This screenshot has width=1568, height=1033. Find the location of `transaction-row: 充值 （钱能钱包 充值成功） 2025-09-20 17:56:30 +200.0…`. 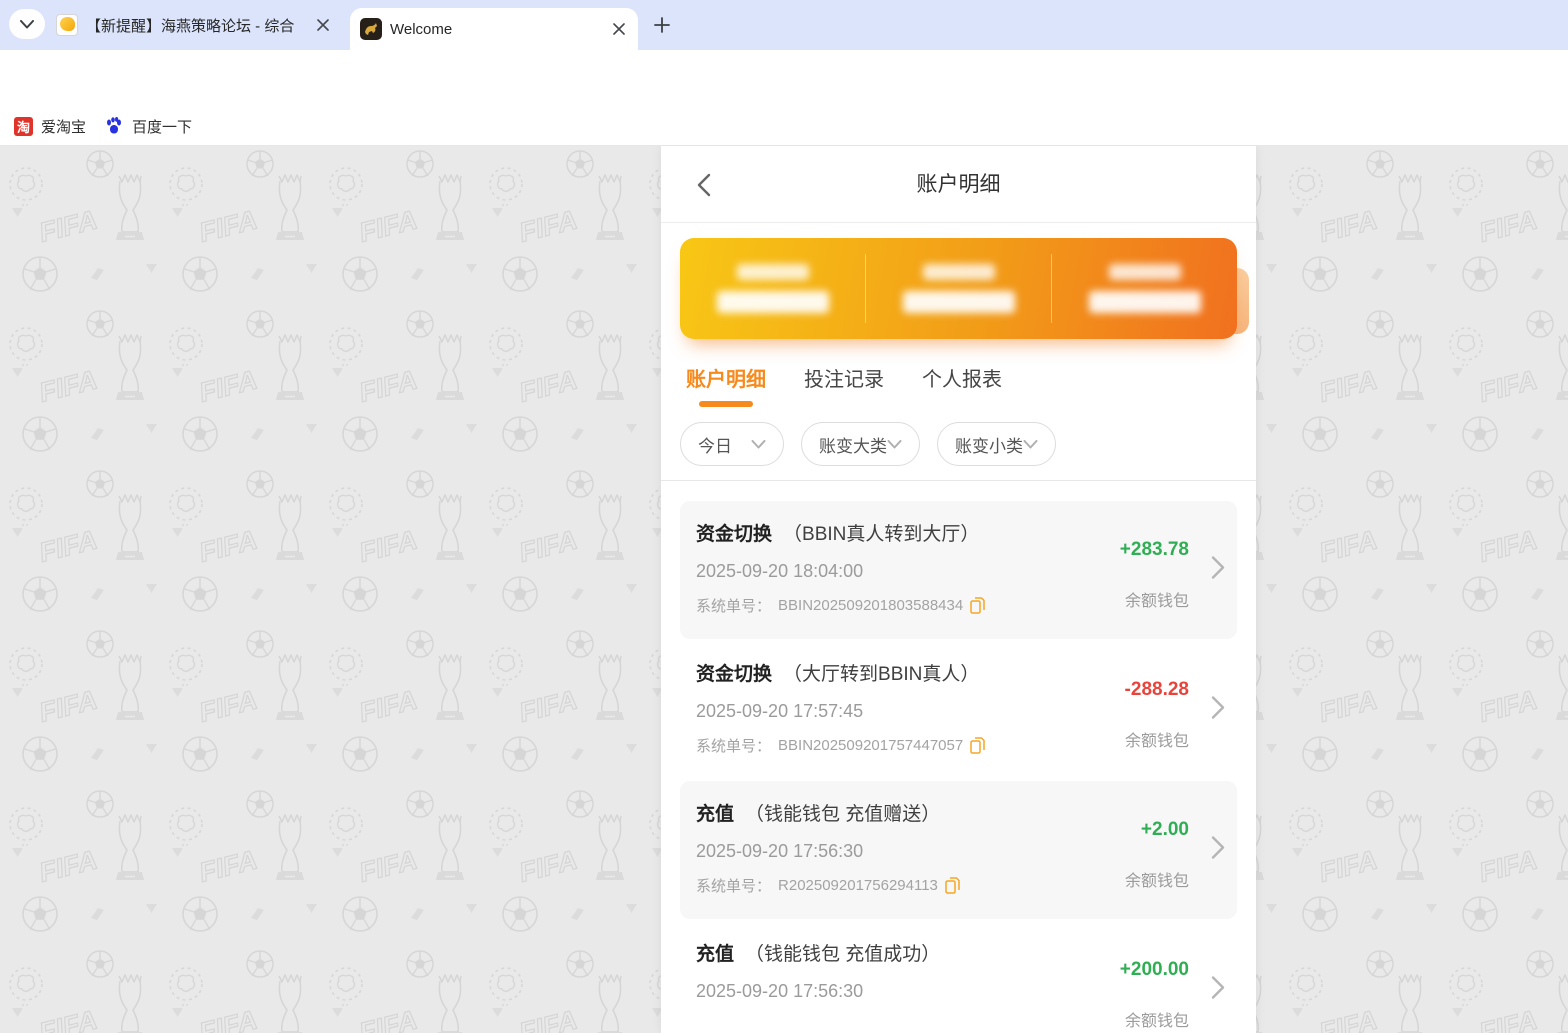

transaction-row: 充值 （钱能钱包 充值成功） 2025-09-20 17:56:30 +200.0… is located at coordinates (958, 977).